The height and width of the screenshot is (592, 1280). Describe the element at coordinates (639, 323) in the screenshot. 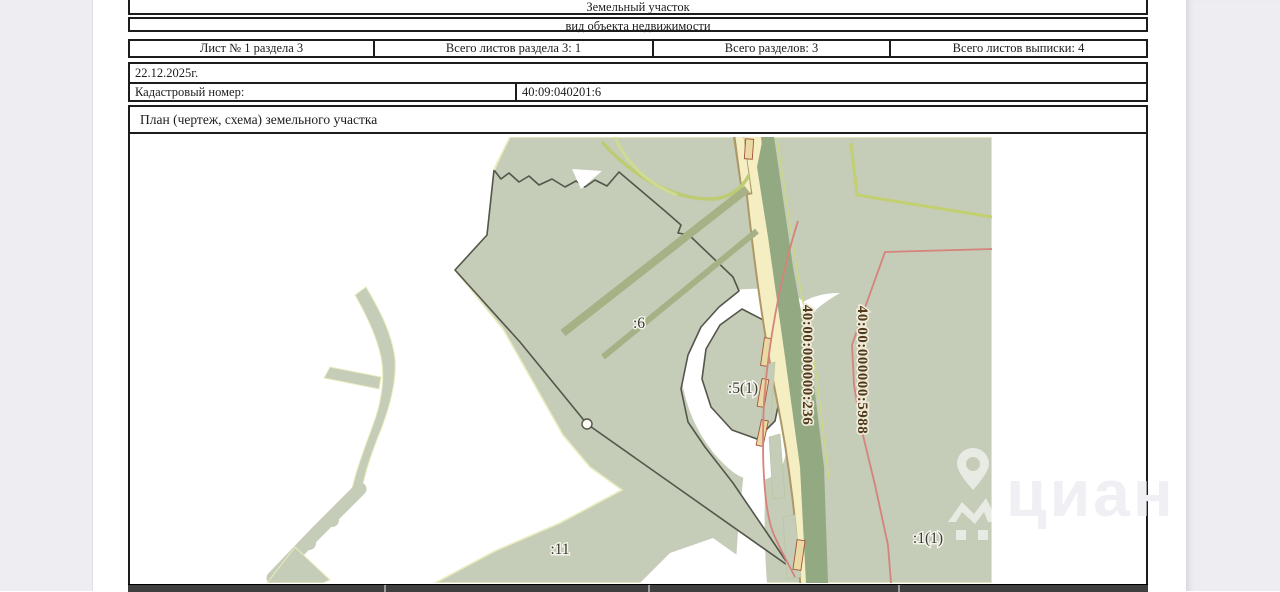

I see `parcel-label: :6` at that location.